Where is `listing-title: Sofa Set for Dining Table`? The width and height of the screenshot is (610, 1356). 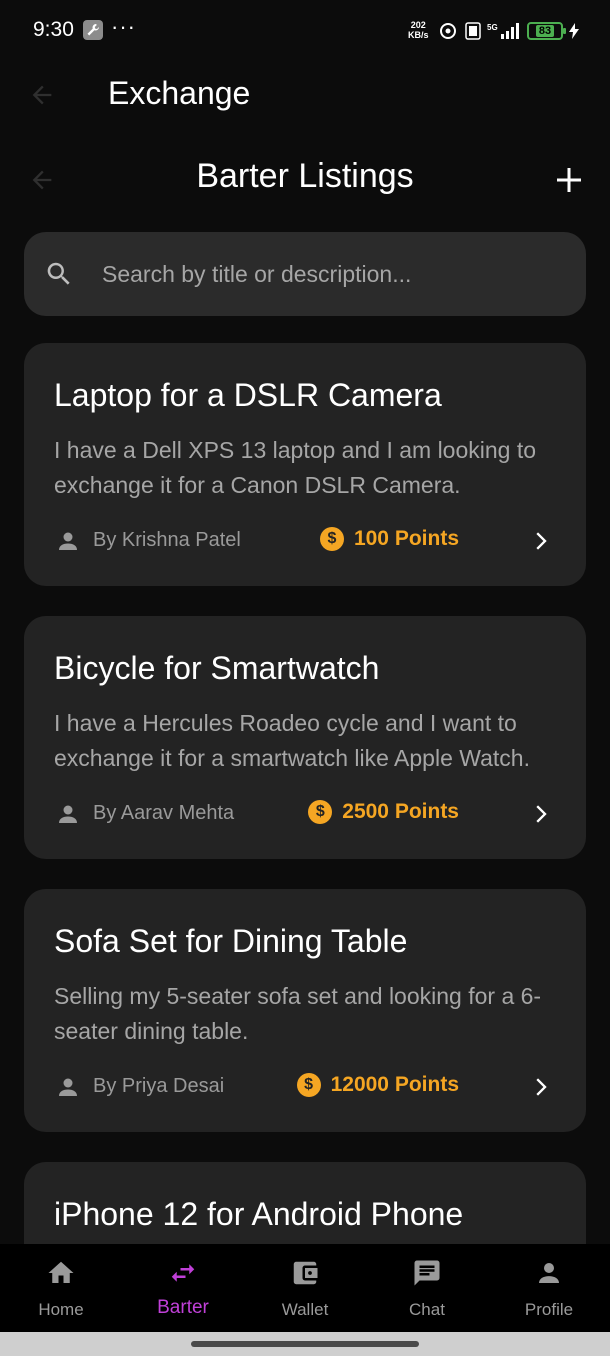 listing-title: Sofa Set for Dining Table is located at coordinates (231, 941).